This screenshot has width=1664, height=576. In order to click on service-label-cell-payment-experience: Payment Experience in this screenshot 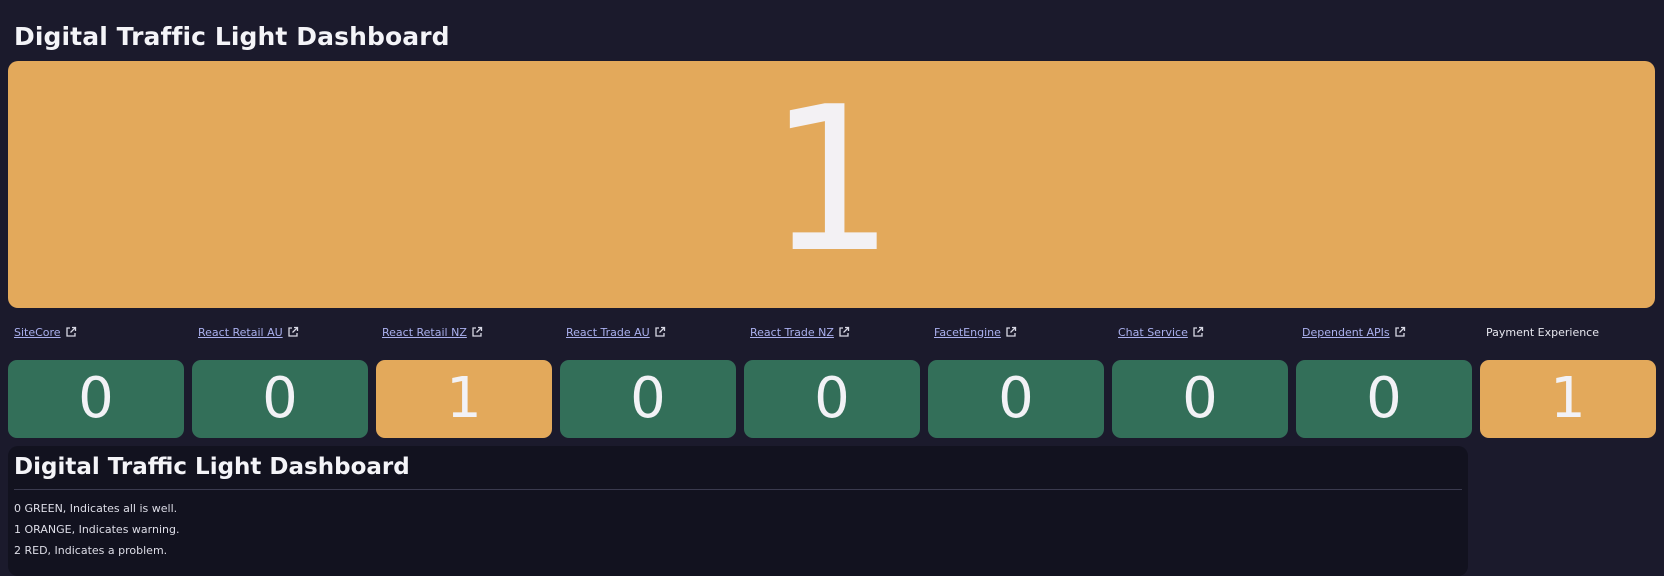, I will do `click(1568, 332)`.